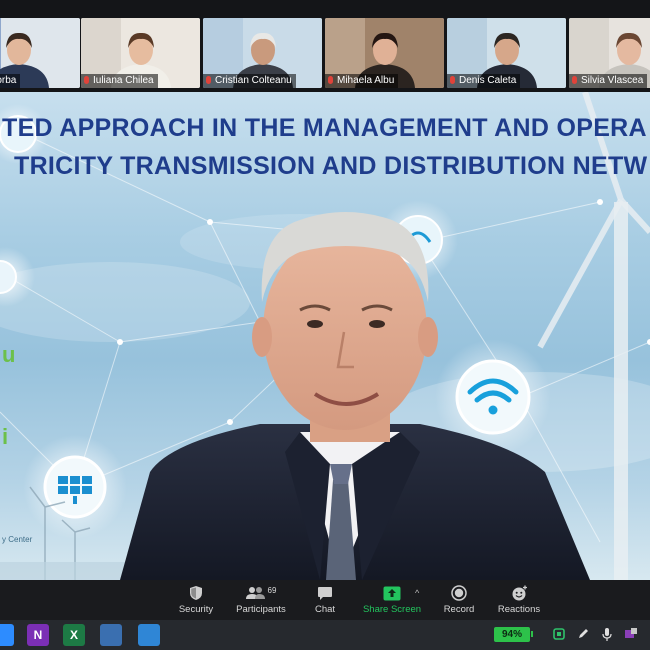 Image resolution: width=650 pixels, height=650 pixels. I want to click on participant-name-label: Mihaela Albu, so click(362, 81).